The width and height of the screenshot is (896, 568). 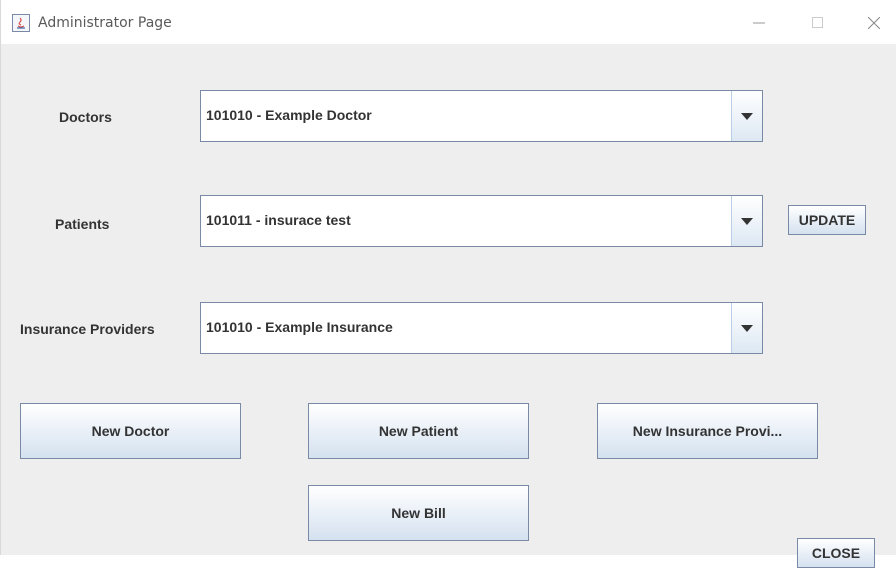 What do you see at coordinates (836, 553) in the screenshot?
I see `close-button: CLOSE` at bounding box center [836, 553].